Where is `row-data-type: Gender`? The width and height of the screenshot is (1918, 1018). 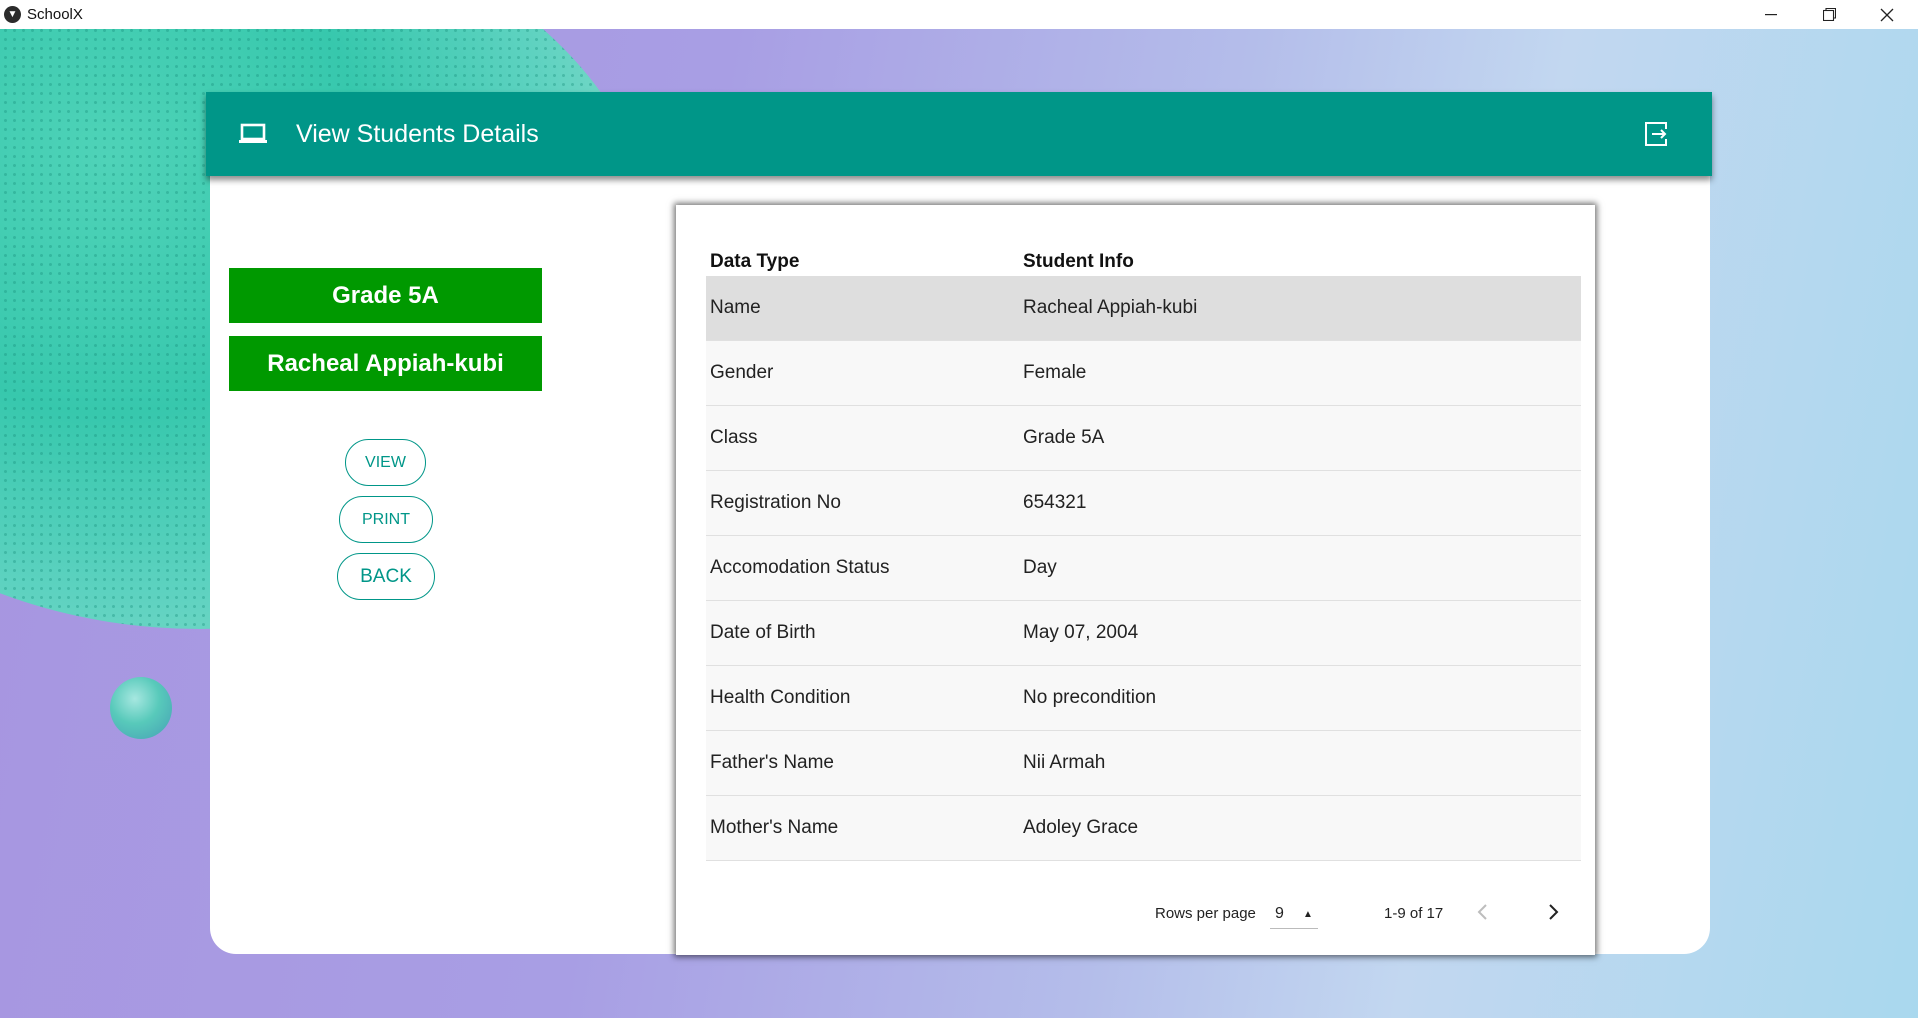
row-data-type: Gender is located at coordinates (742, 372).